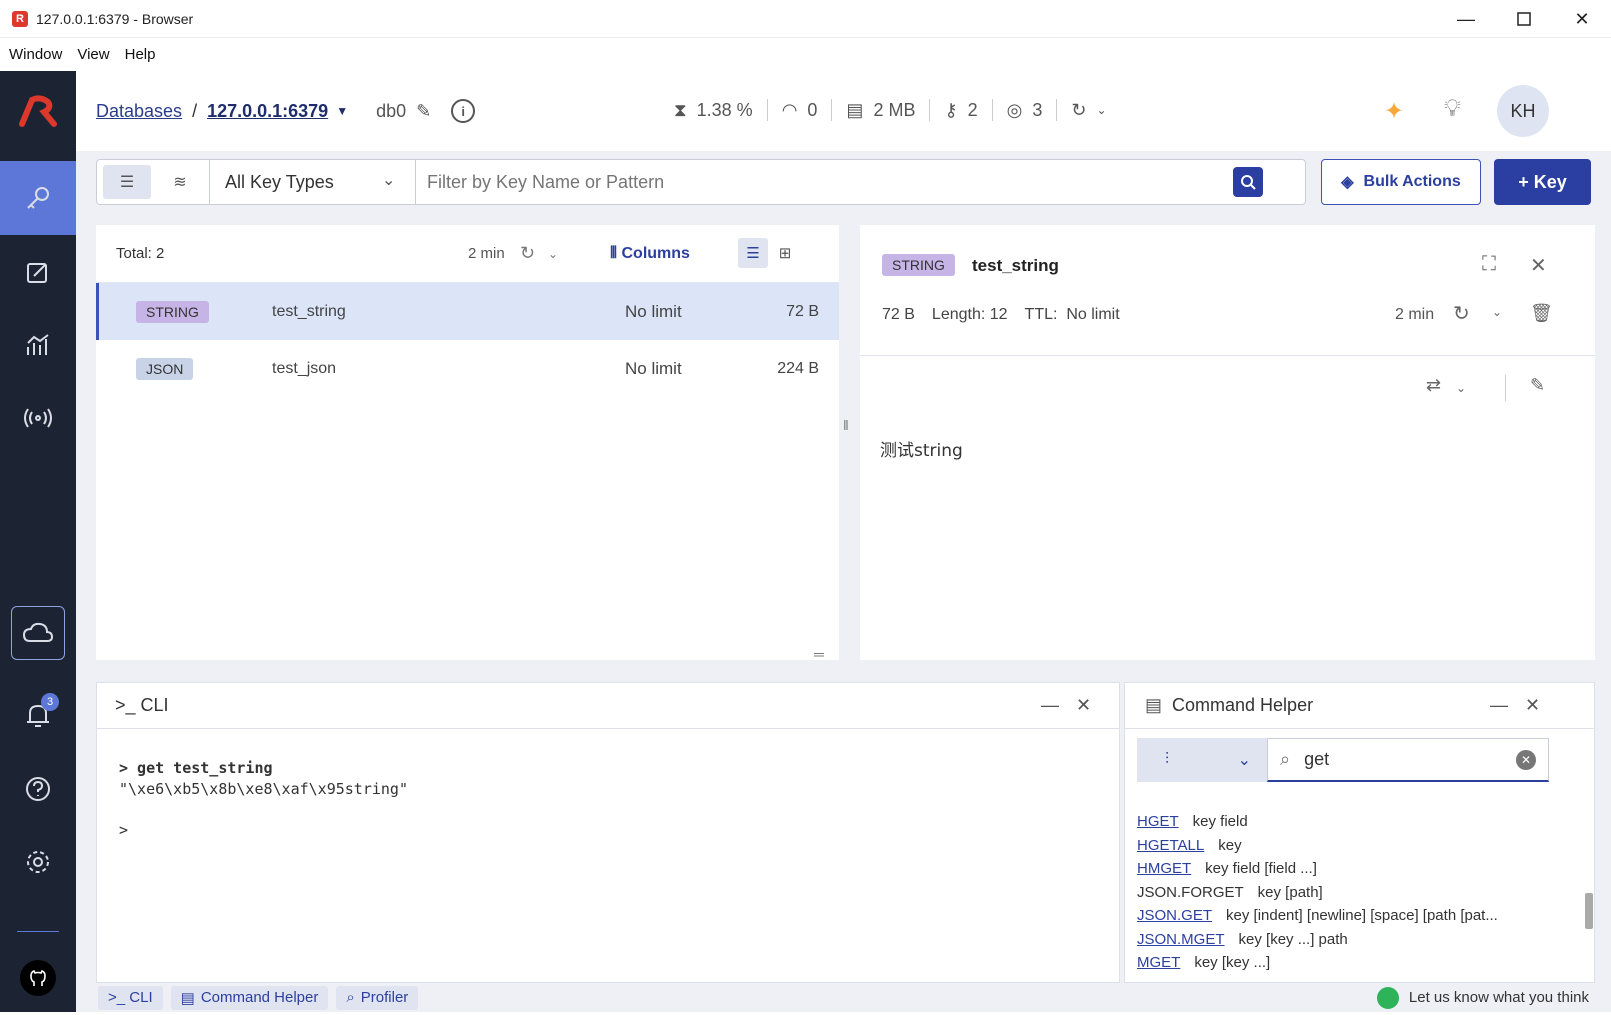 Image resolution: width=1611 pixels, height=1015 pixels. What do you see at coordinates (38, 272) in the screenshot?
I see `sidebar-item-workbench` at bounding box center [38, 272].